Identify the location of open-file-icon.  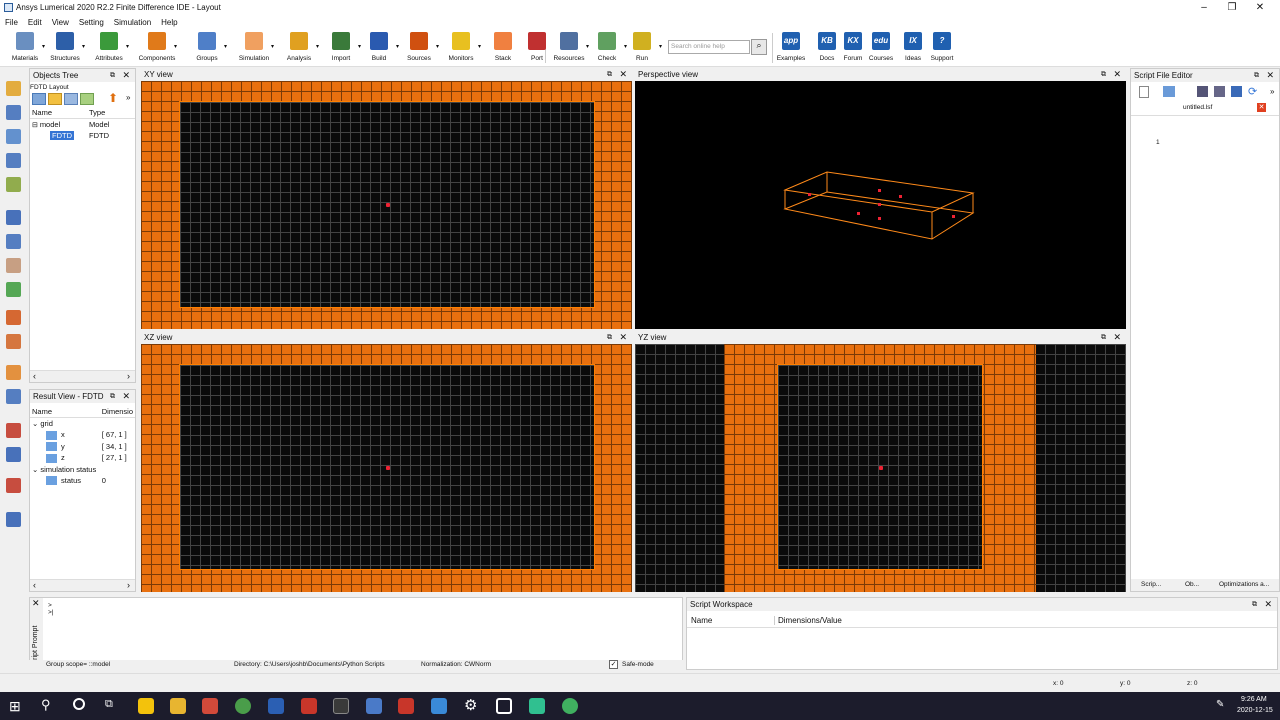
(1169, 91).